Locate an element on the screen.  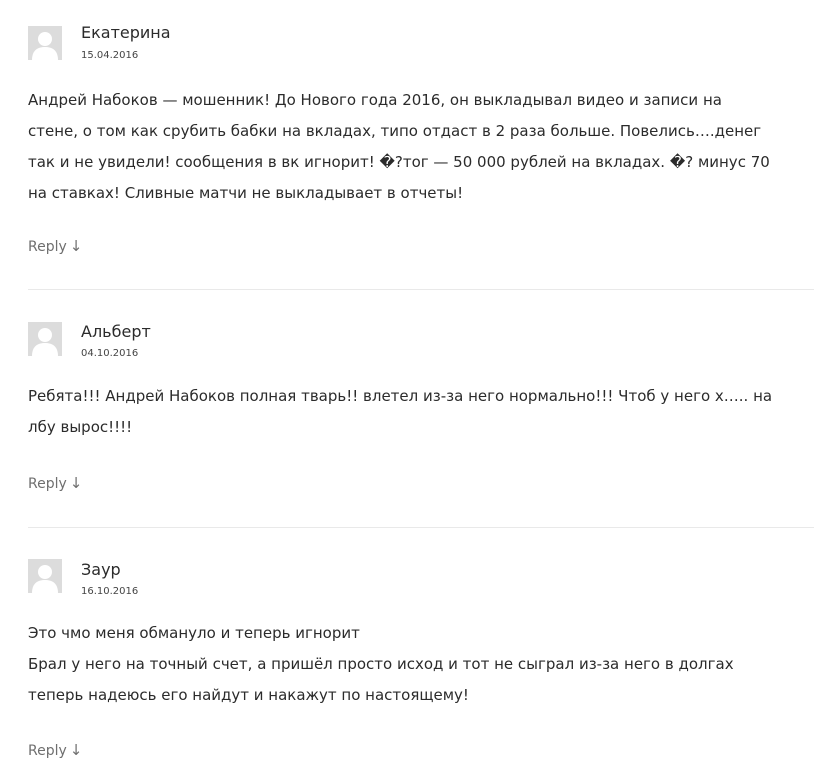
comment-author: Заур is located at coordinates (101, 569).